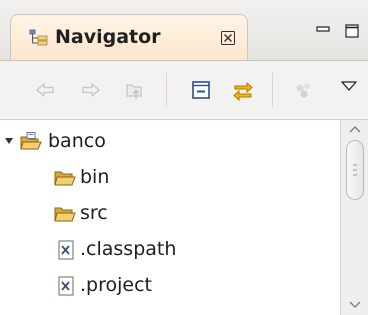 This screenshot has width=368, height=315. I want to click on tree-item-classpath: .classpath, so click(169, 249).